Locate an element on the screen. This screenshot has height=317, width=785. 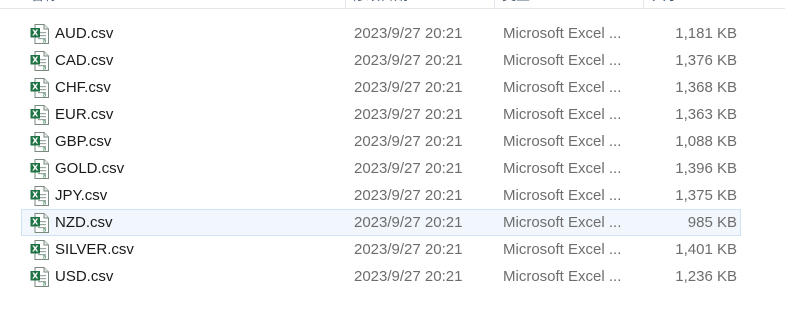
file-size: 985 KB is located at coordinates (712, 222).